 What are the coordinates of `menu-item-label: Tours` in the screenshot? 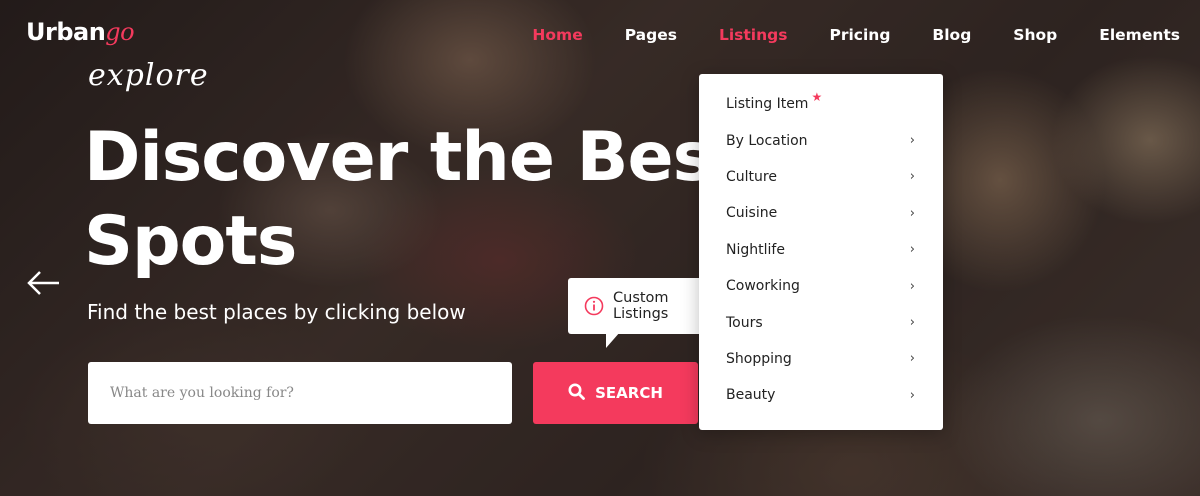 It's located at (744, 322).